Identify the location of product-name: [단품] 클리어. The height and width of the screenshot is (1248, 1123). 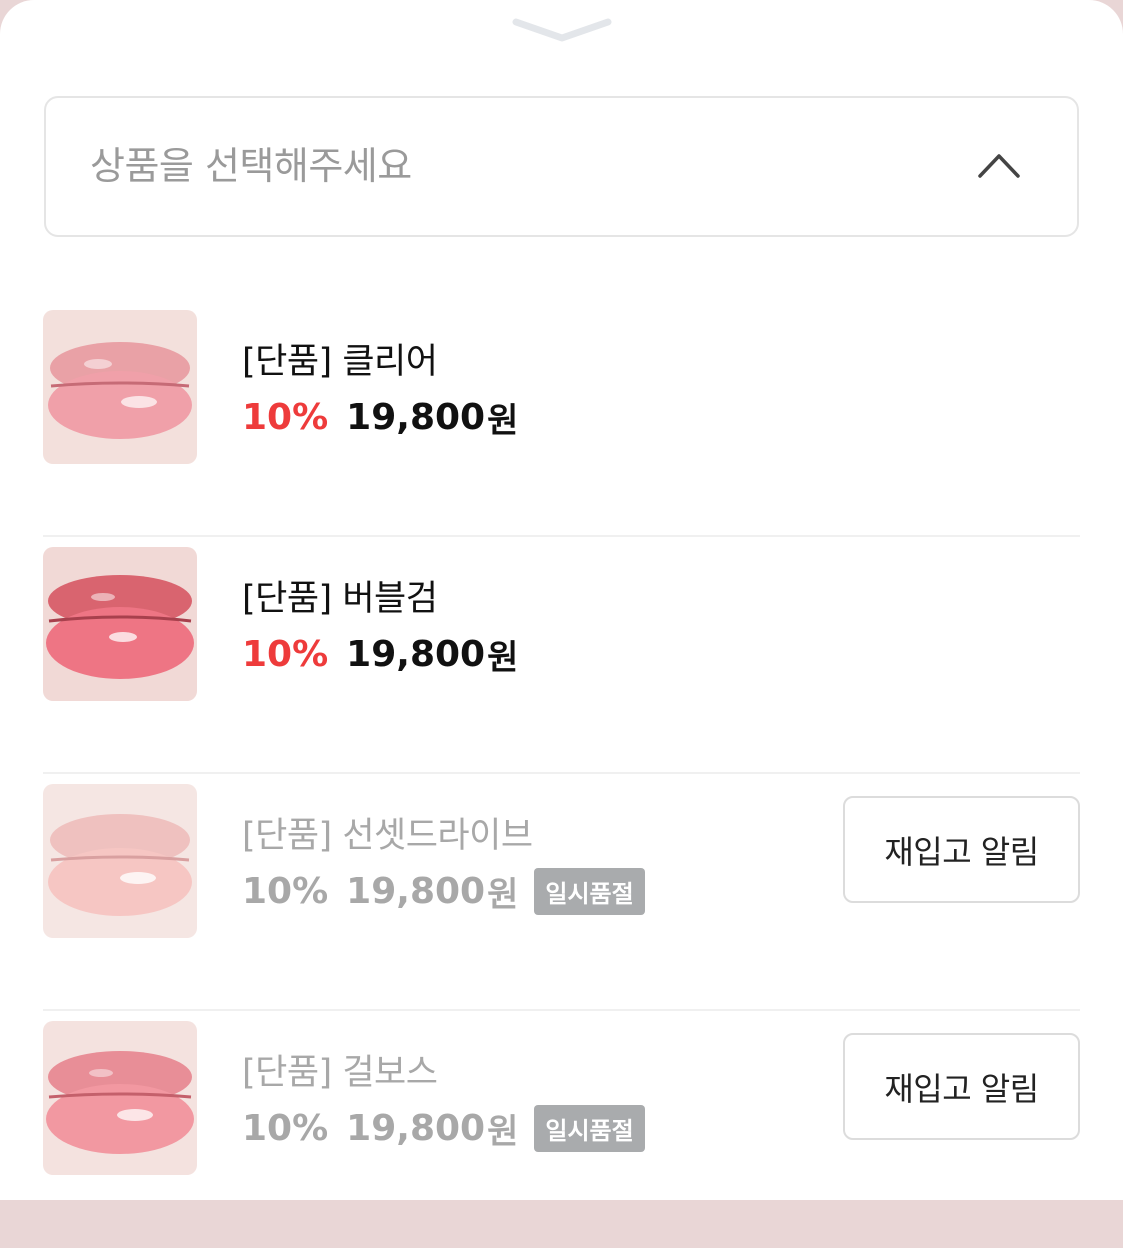
(340, 362).